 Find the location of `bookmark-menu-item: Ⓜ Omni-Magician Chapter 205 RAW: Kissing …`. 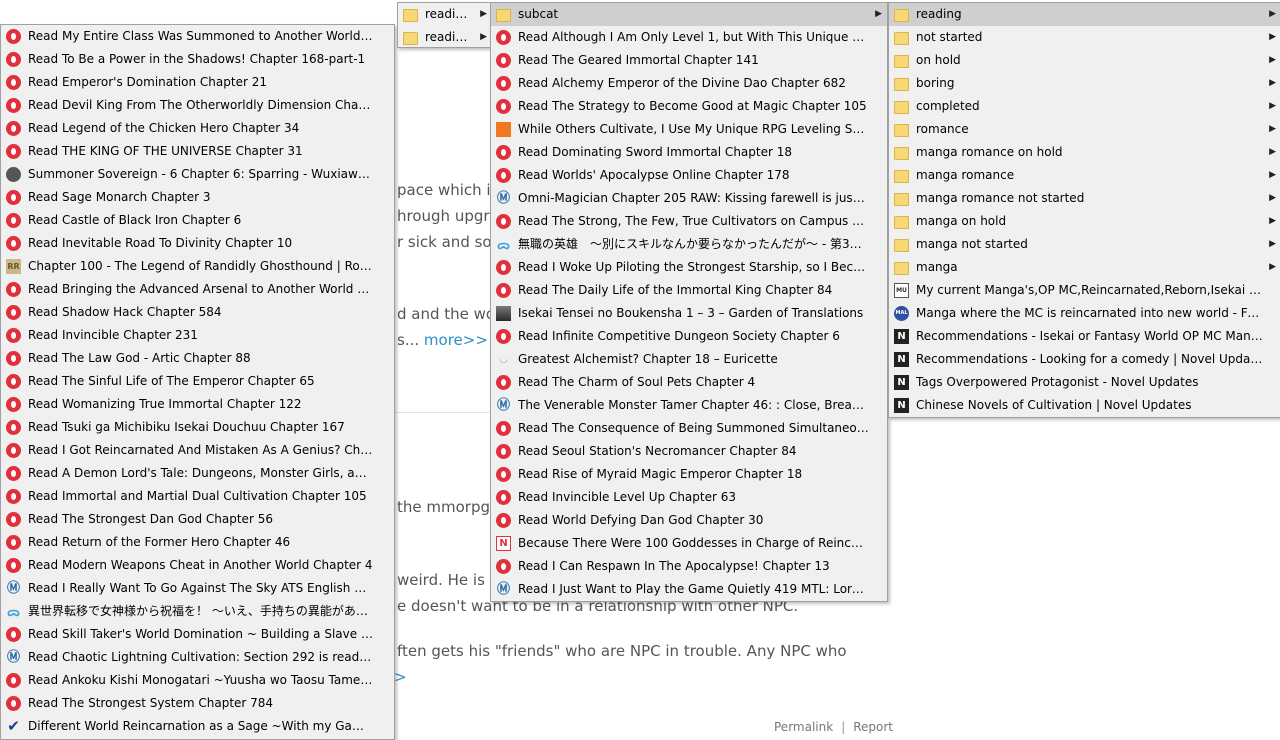

bookmark-menu-item: Ⓜ Omni-Magician Chapter 205 RAW: Kissing … is located at coordinates (689, 198).